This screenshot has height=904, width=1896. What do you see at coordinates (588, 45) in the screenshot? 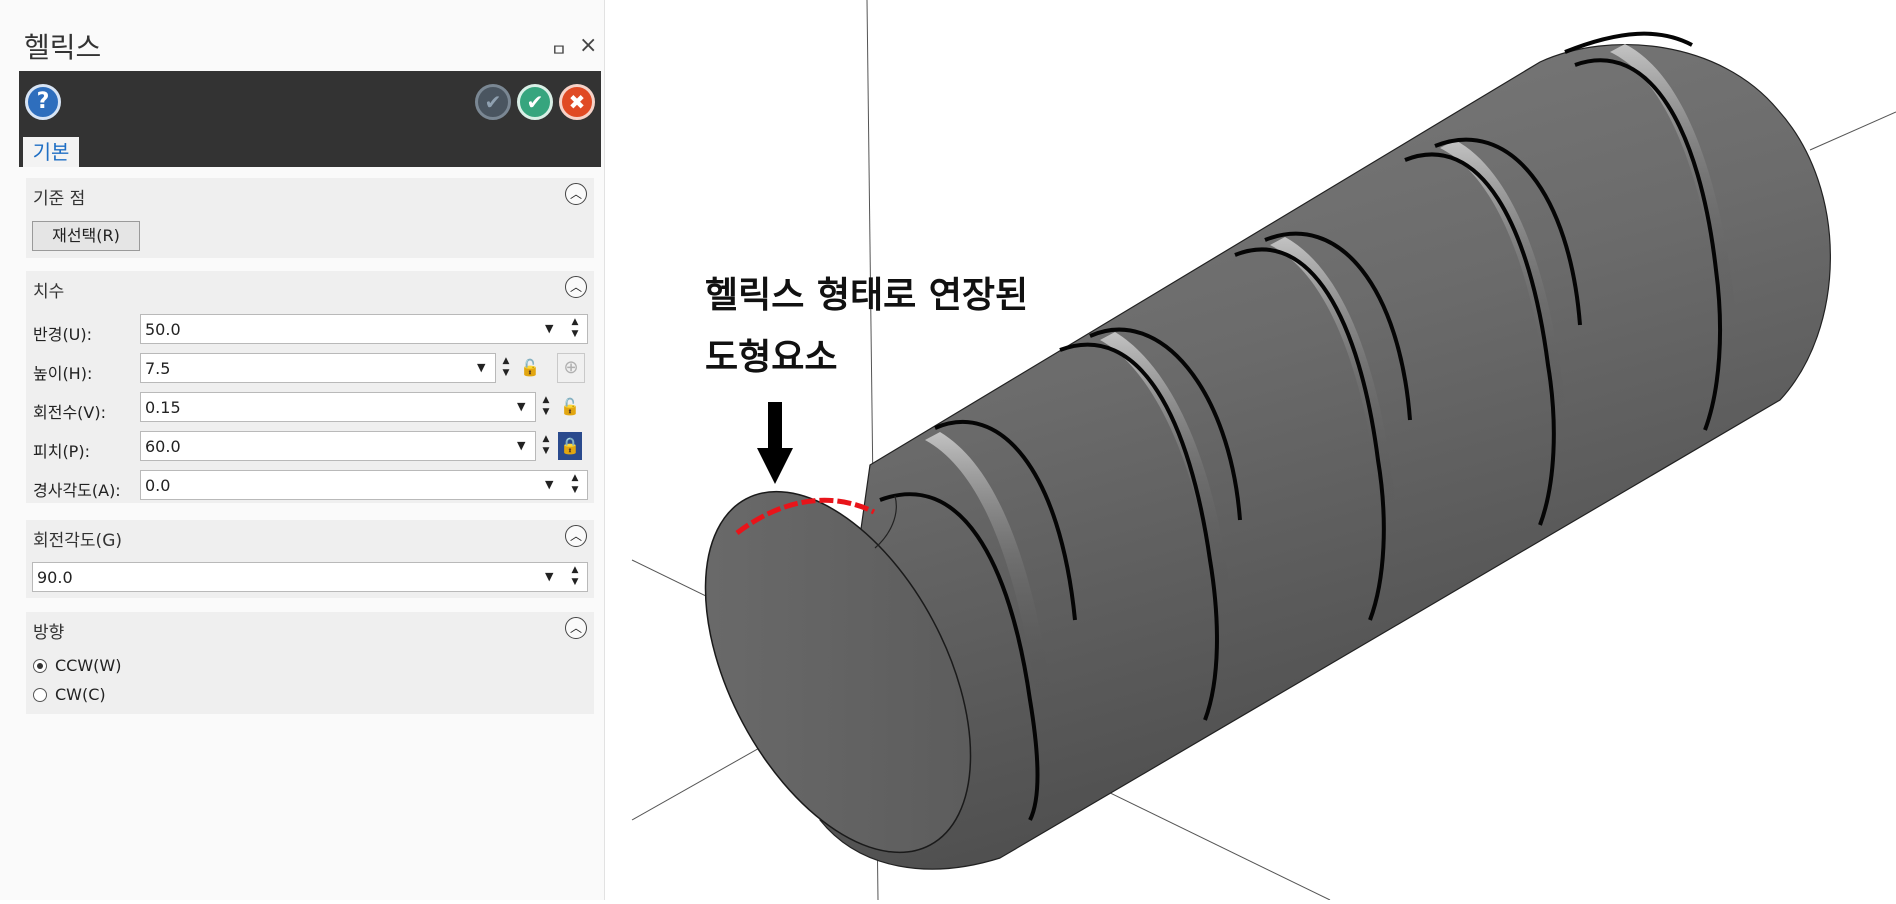
I see `close-icon: ×` at bounding box center [588, 45].